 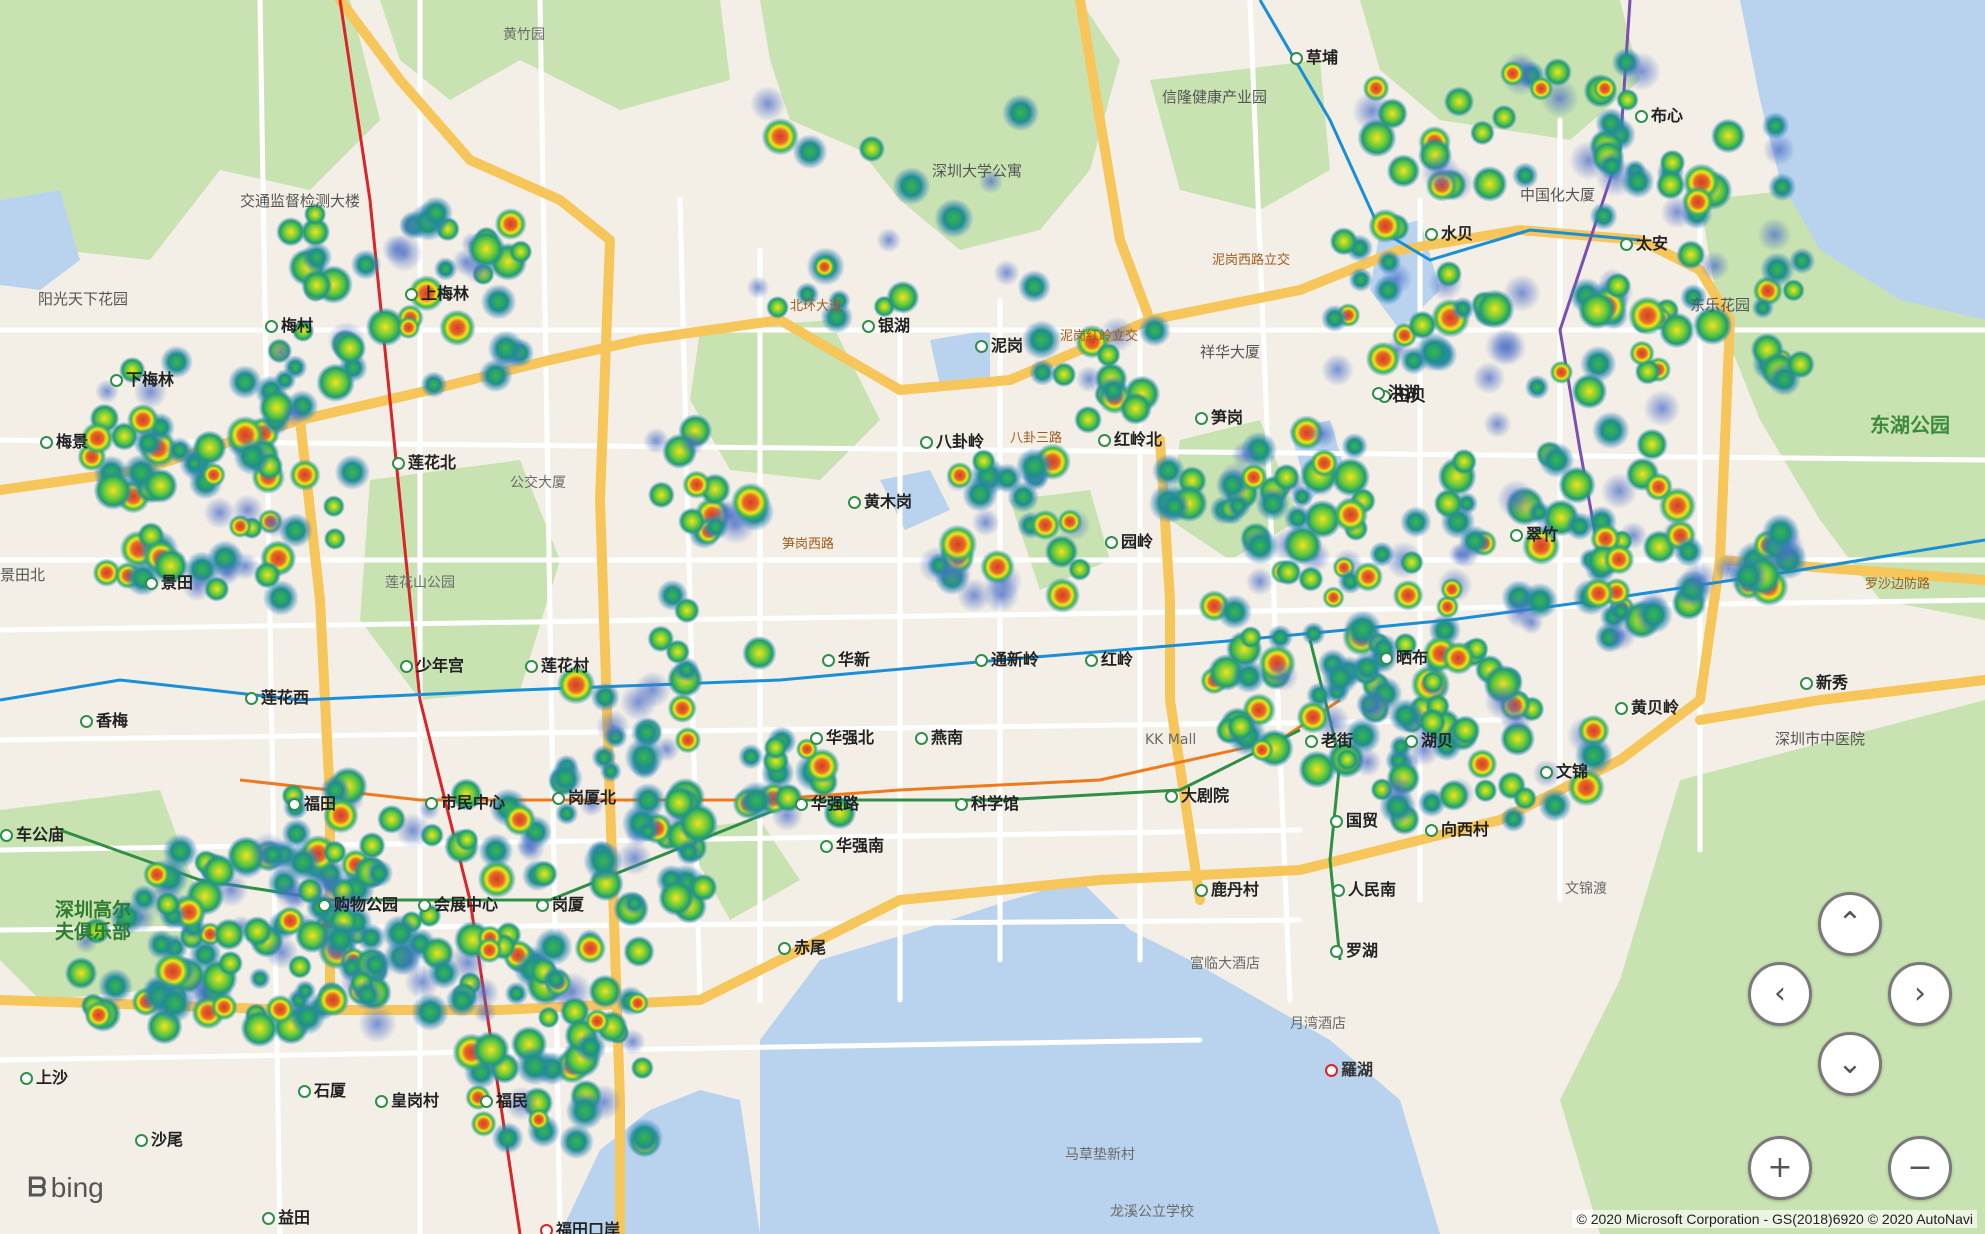 What do you see at coordinates (432, 666) in the screenshot?
I see `station-label-shaoniangong: 少年宫` at bounding box center [432, 666].